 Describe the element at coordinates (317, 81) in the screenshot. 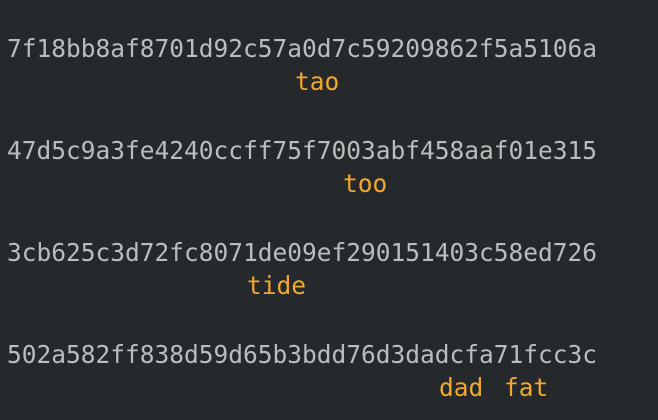

I see `highlight-word: tao` at that location.